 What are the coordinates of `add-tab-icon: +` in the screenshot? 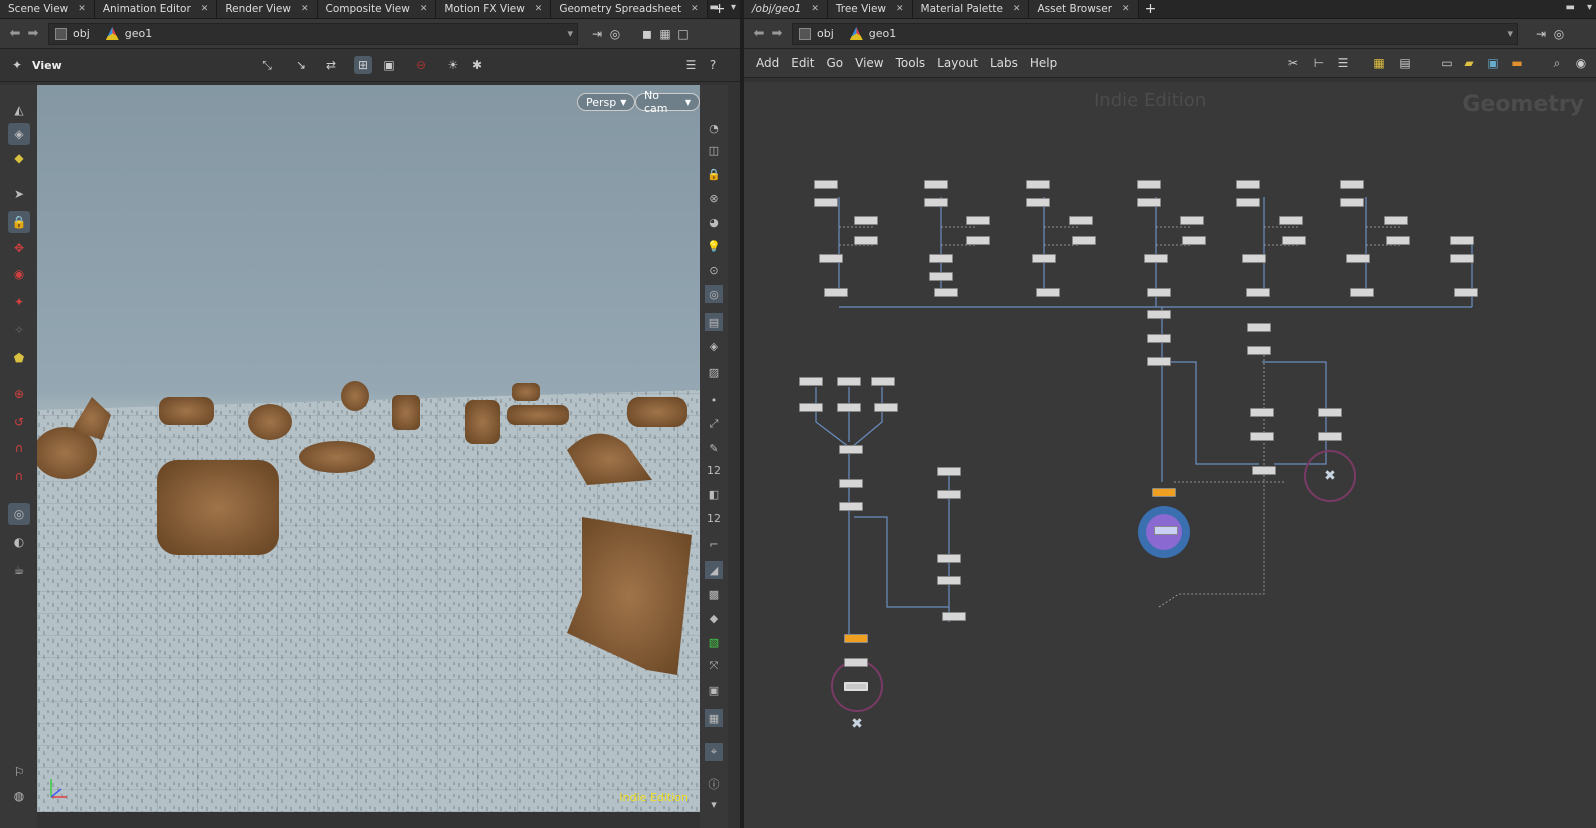 It's located at (1151, 9).